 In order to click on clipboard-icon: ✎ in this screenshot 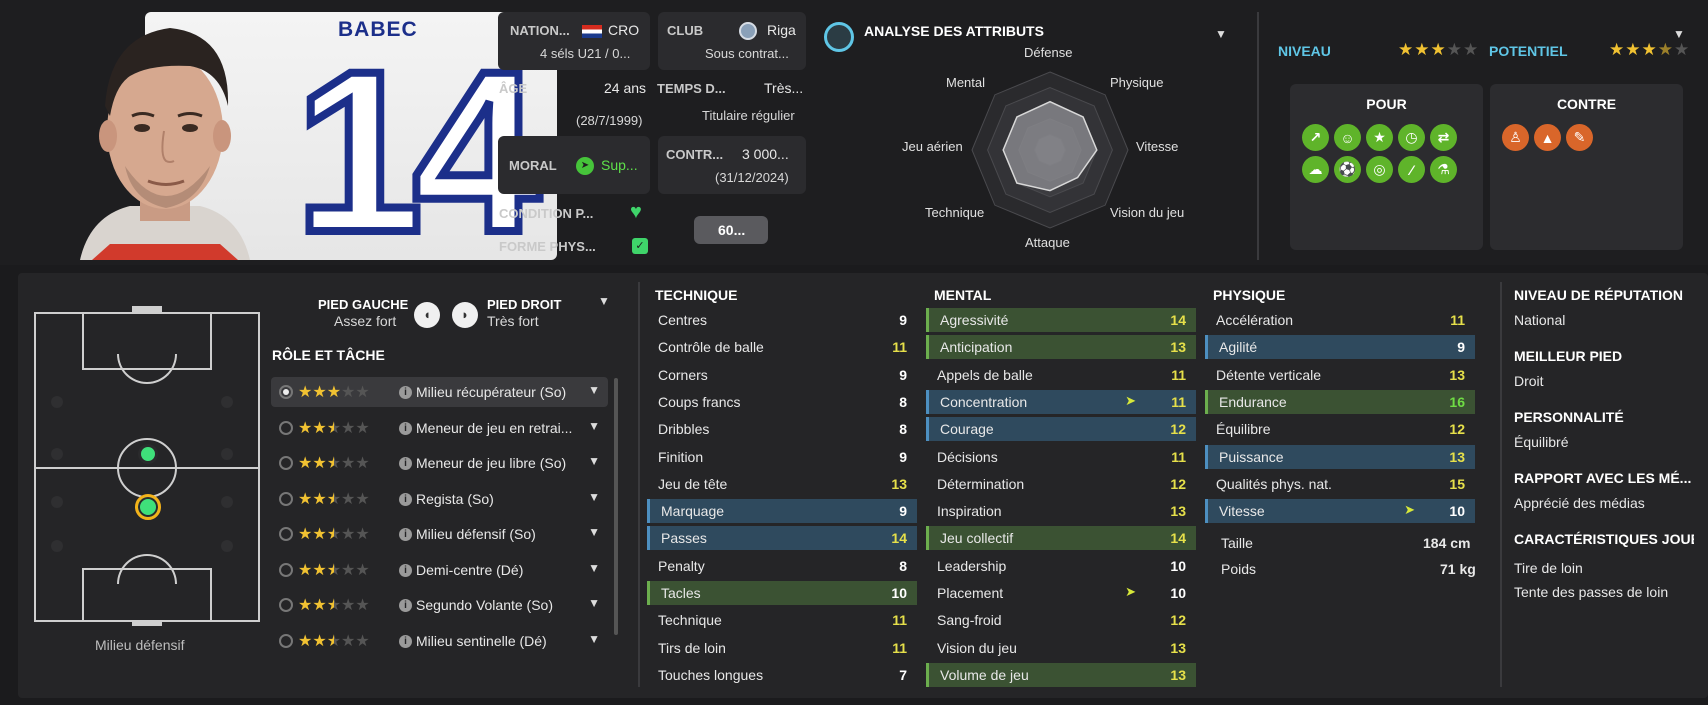, I will do `click(1579, 137)`.